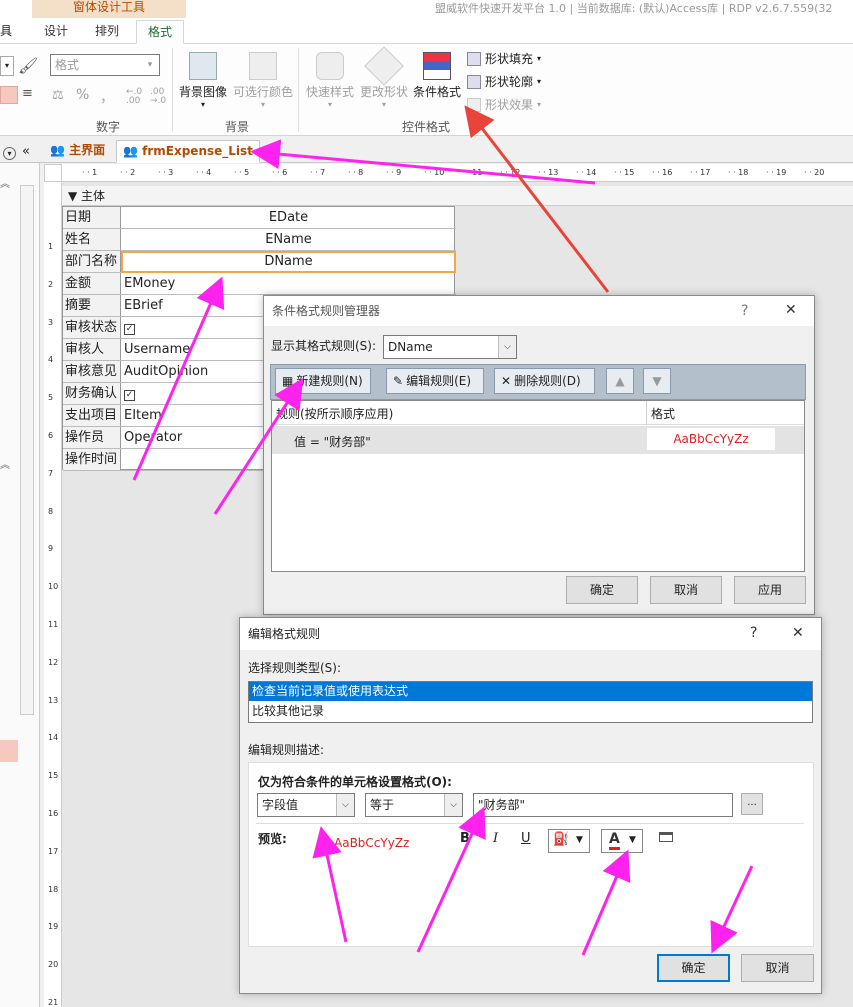 Image resolution: width=853 pixels, height=1007 pixels. I want to click on tab-main-label: 主界面, so click(87, 150).